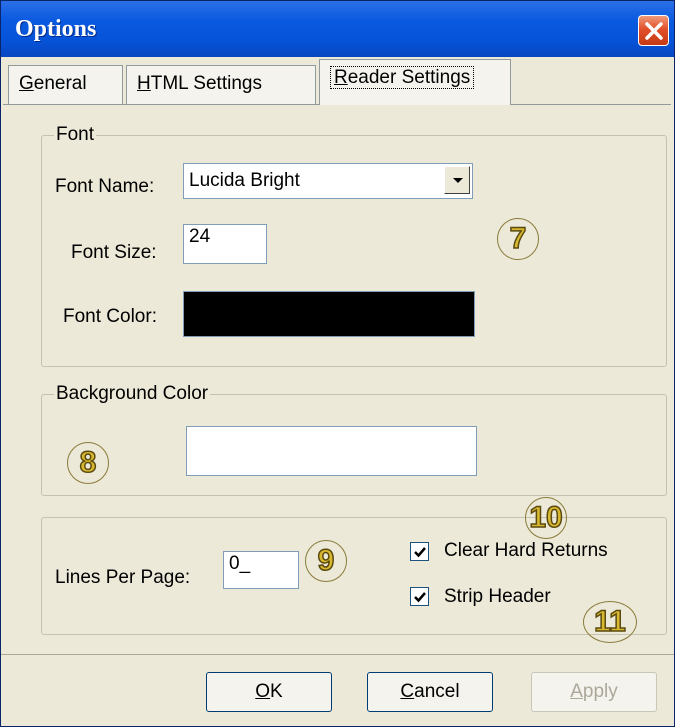 The height and width of the screenshot is (727, 675). I want to click on tab-general: General, so click(65, 85).